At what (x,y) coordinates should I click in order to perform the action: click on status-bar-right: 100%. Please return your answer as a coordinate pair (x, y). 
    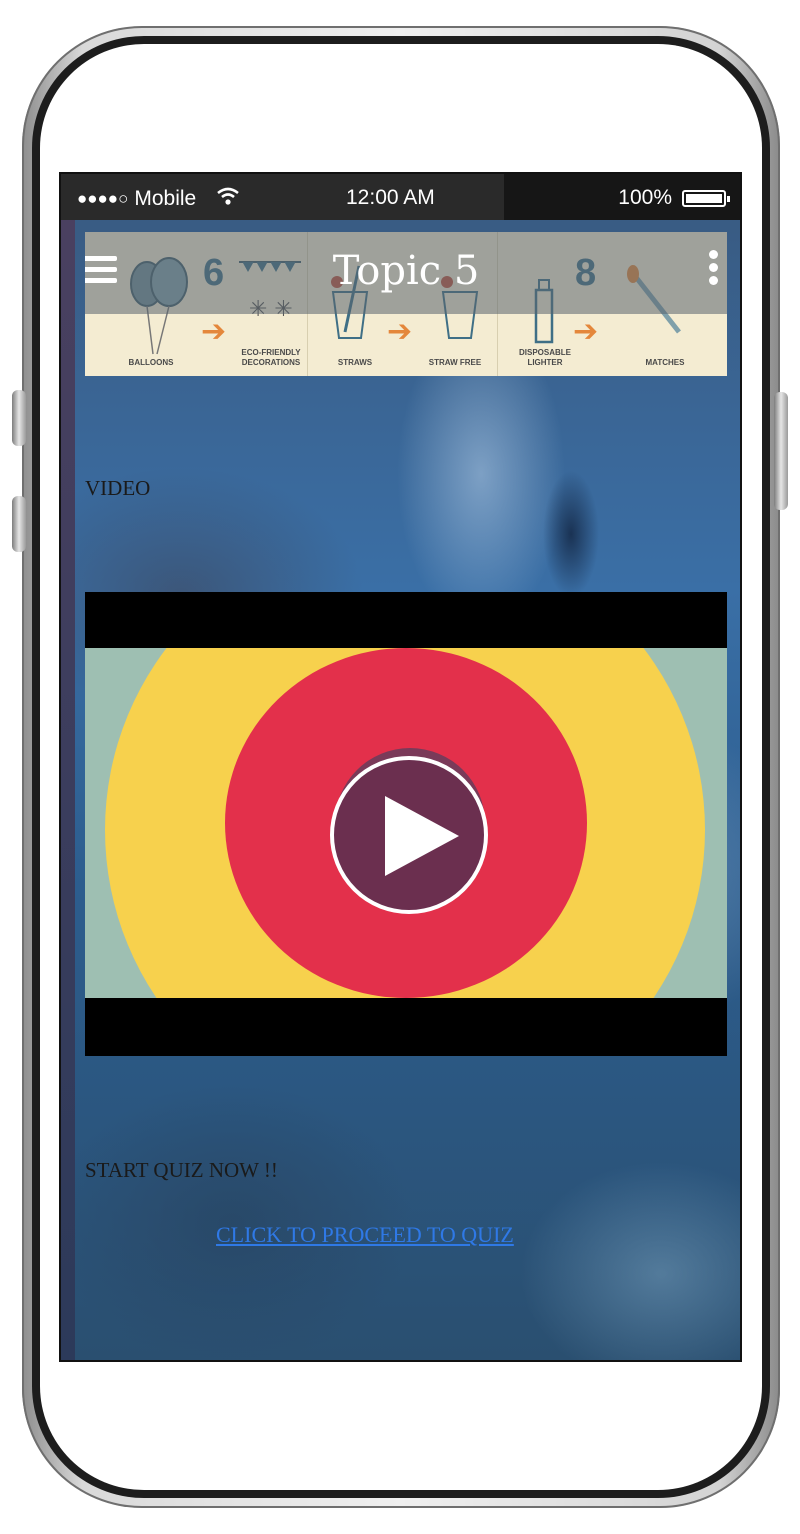
    Looking at the image, I should click on (674, 198).